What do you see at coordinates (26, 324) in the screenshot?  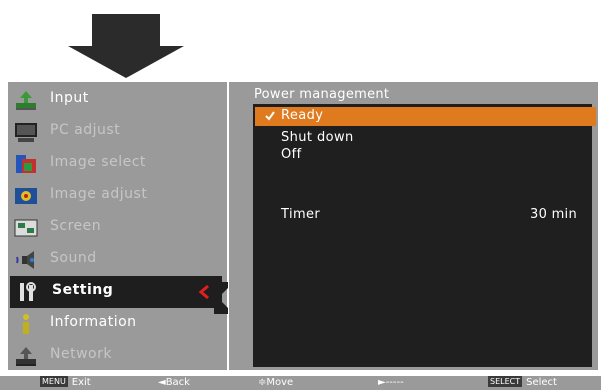 I see `information-icon` at bounding box center [26, 324].